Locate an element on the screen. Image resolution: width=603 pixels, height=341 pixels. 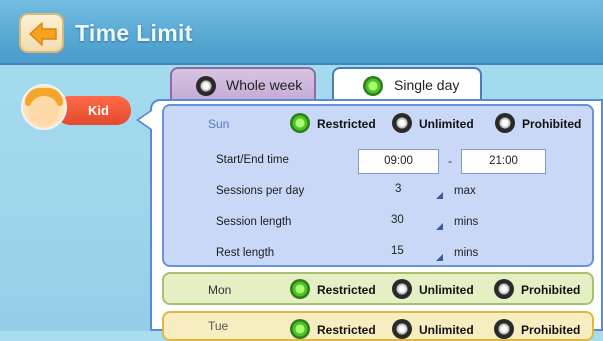
end-time-field: 21:00 is located at coordinates (503, 161).